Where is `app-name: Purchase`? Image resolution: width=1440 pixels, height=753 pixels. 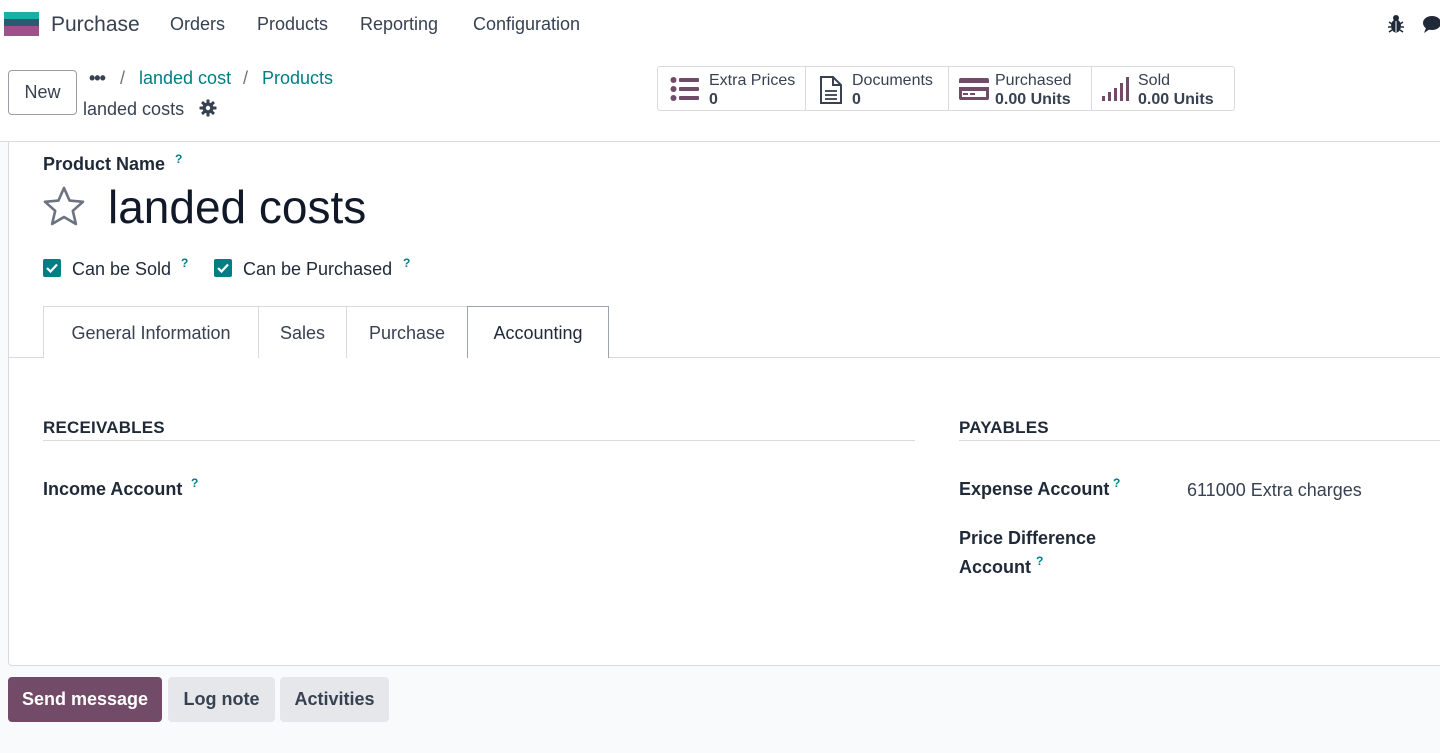 app-name: Purchase is located at coordinates (95, 25).